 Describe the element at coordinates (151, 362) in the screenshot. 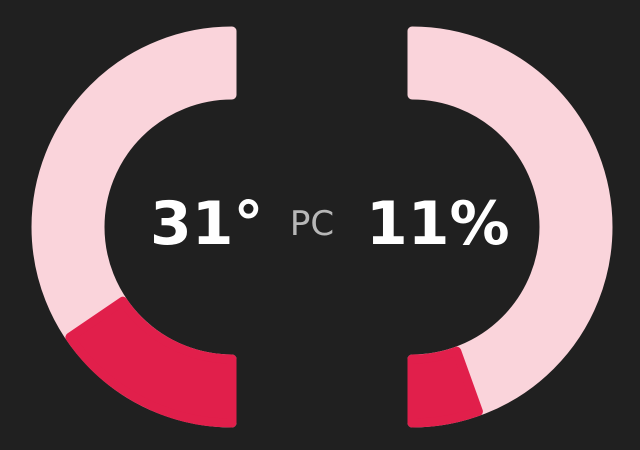

I see `temperature-gauge-fill` at that location.